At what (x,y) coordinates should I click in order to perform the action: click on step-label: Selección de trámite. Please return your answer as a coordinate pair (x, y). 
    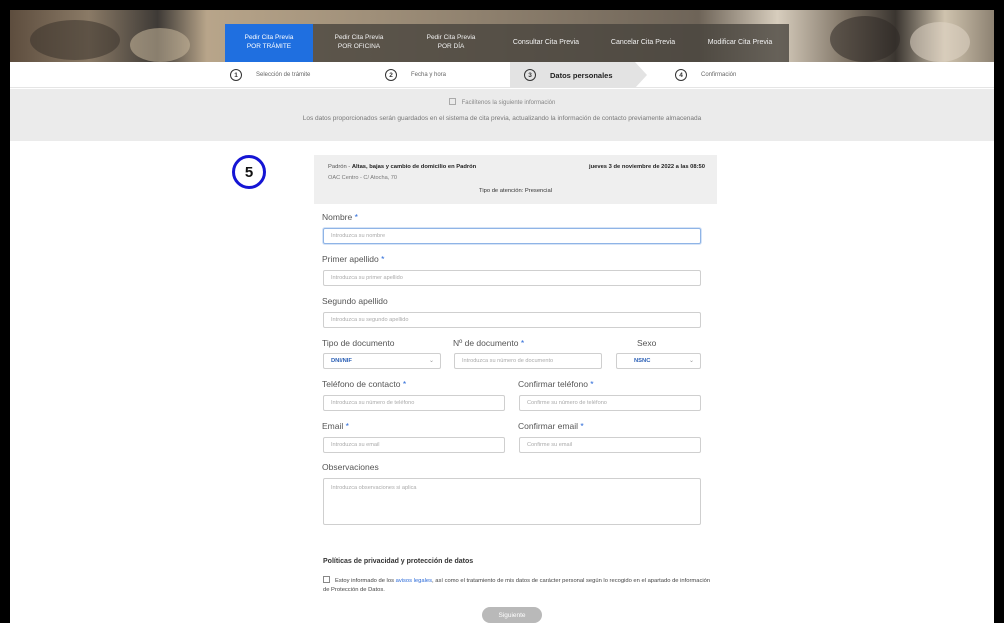
    Looking at the image, I should click on (283, 75).